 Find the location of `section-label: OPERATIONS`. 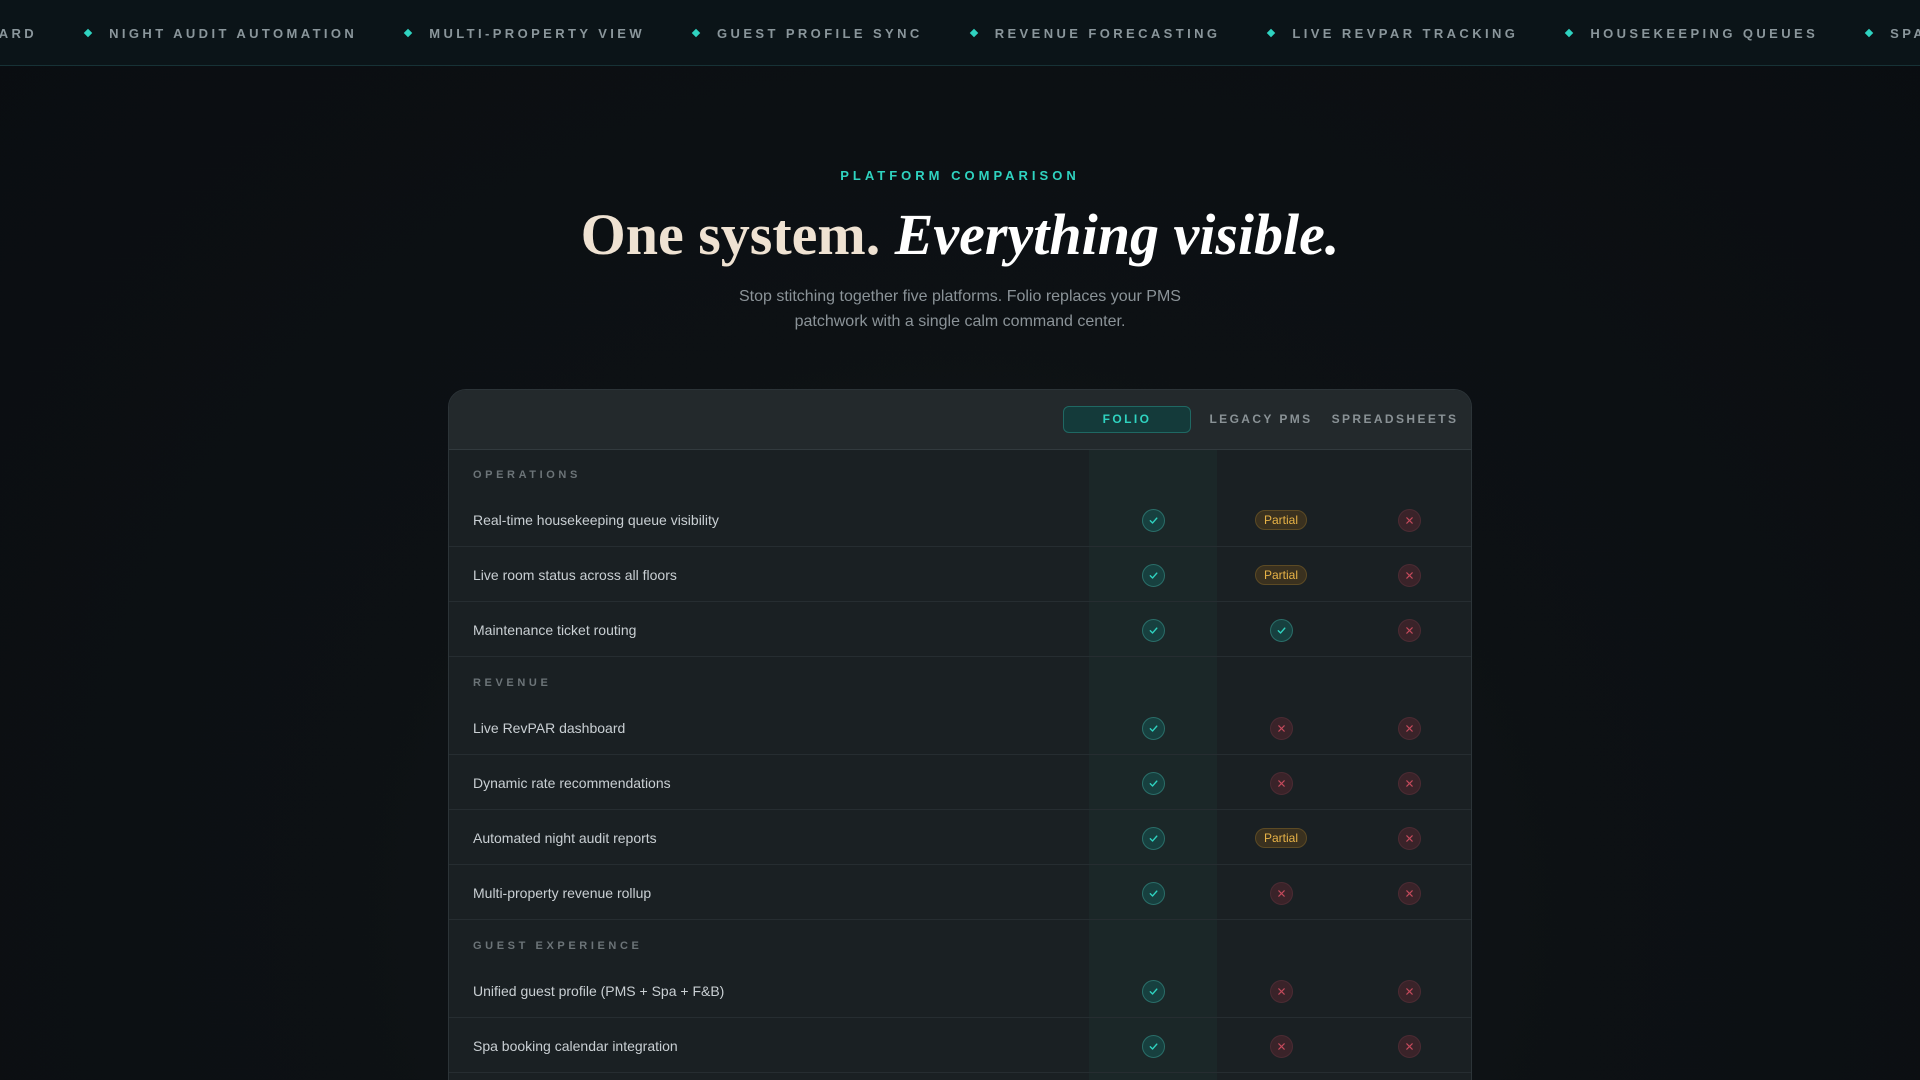

section-label: OPERATIONS is located at coordinates (527, 475).